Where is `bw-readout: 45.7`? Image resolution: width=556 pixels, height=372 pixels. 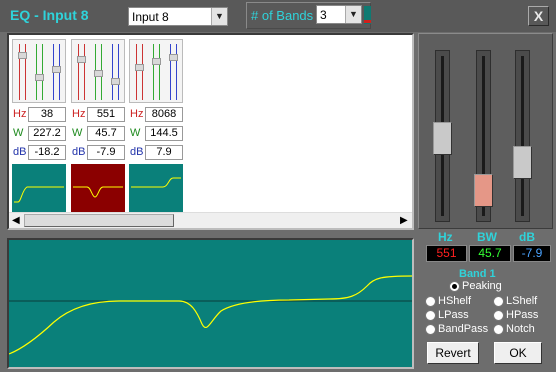 bw-readout: 45.7 is located at coordinates (490, 253).